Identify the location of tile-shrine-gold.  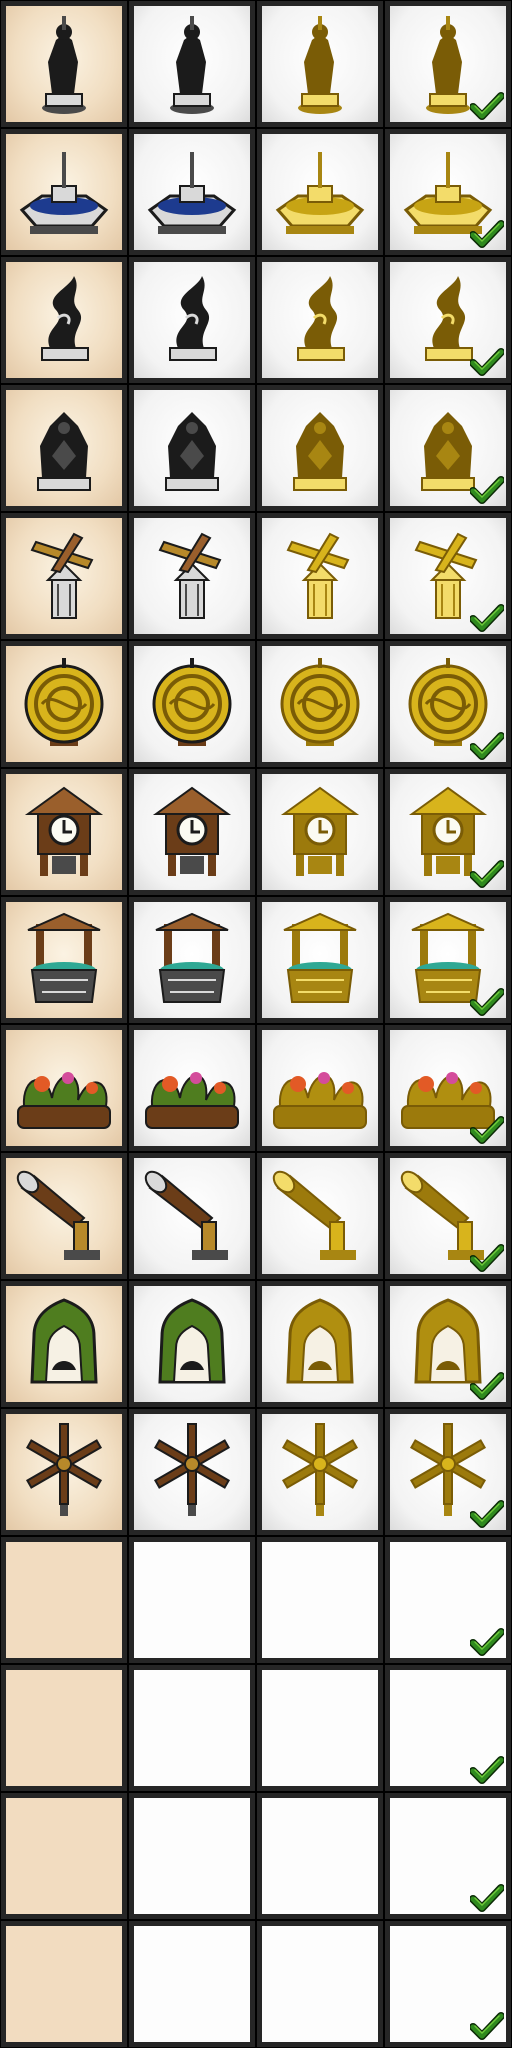
(320, 1344).